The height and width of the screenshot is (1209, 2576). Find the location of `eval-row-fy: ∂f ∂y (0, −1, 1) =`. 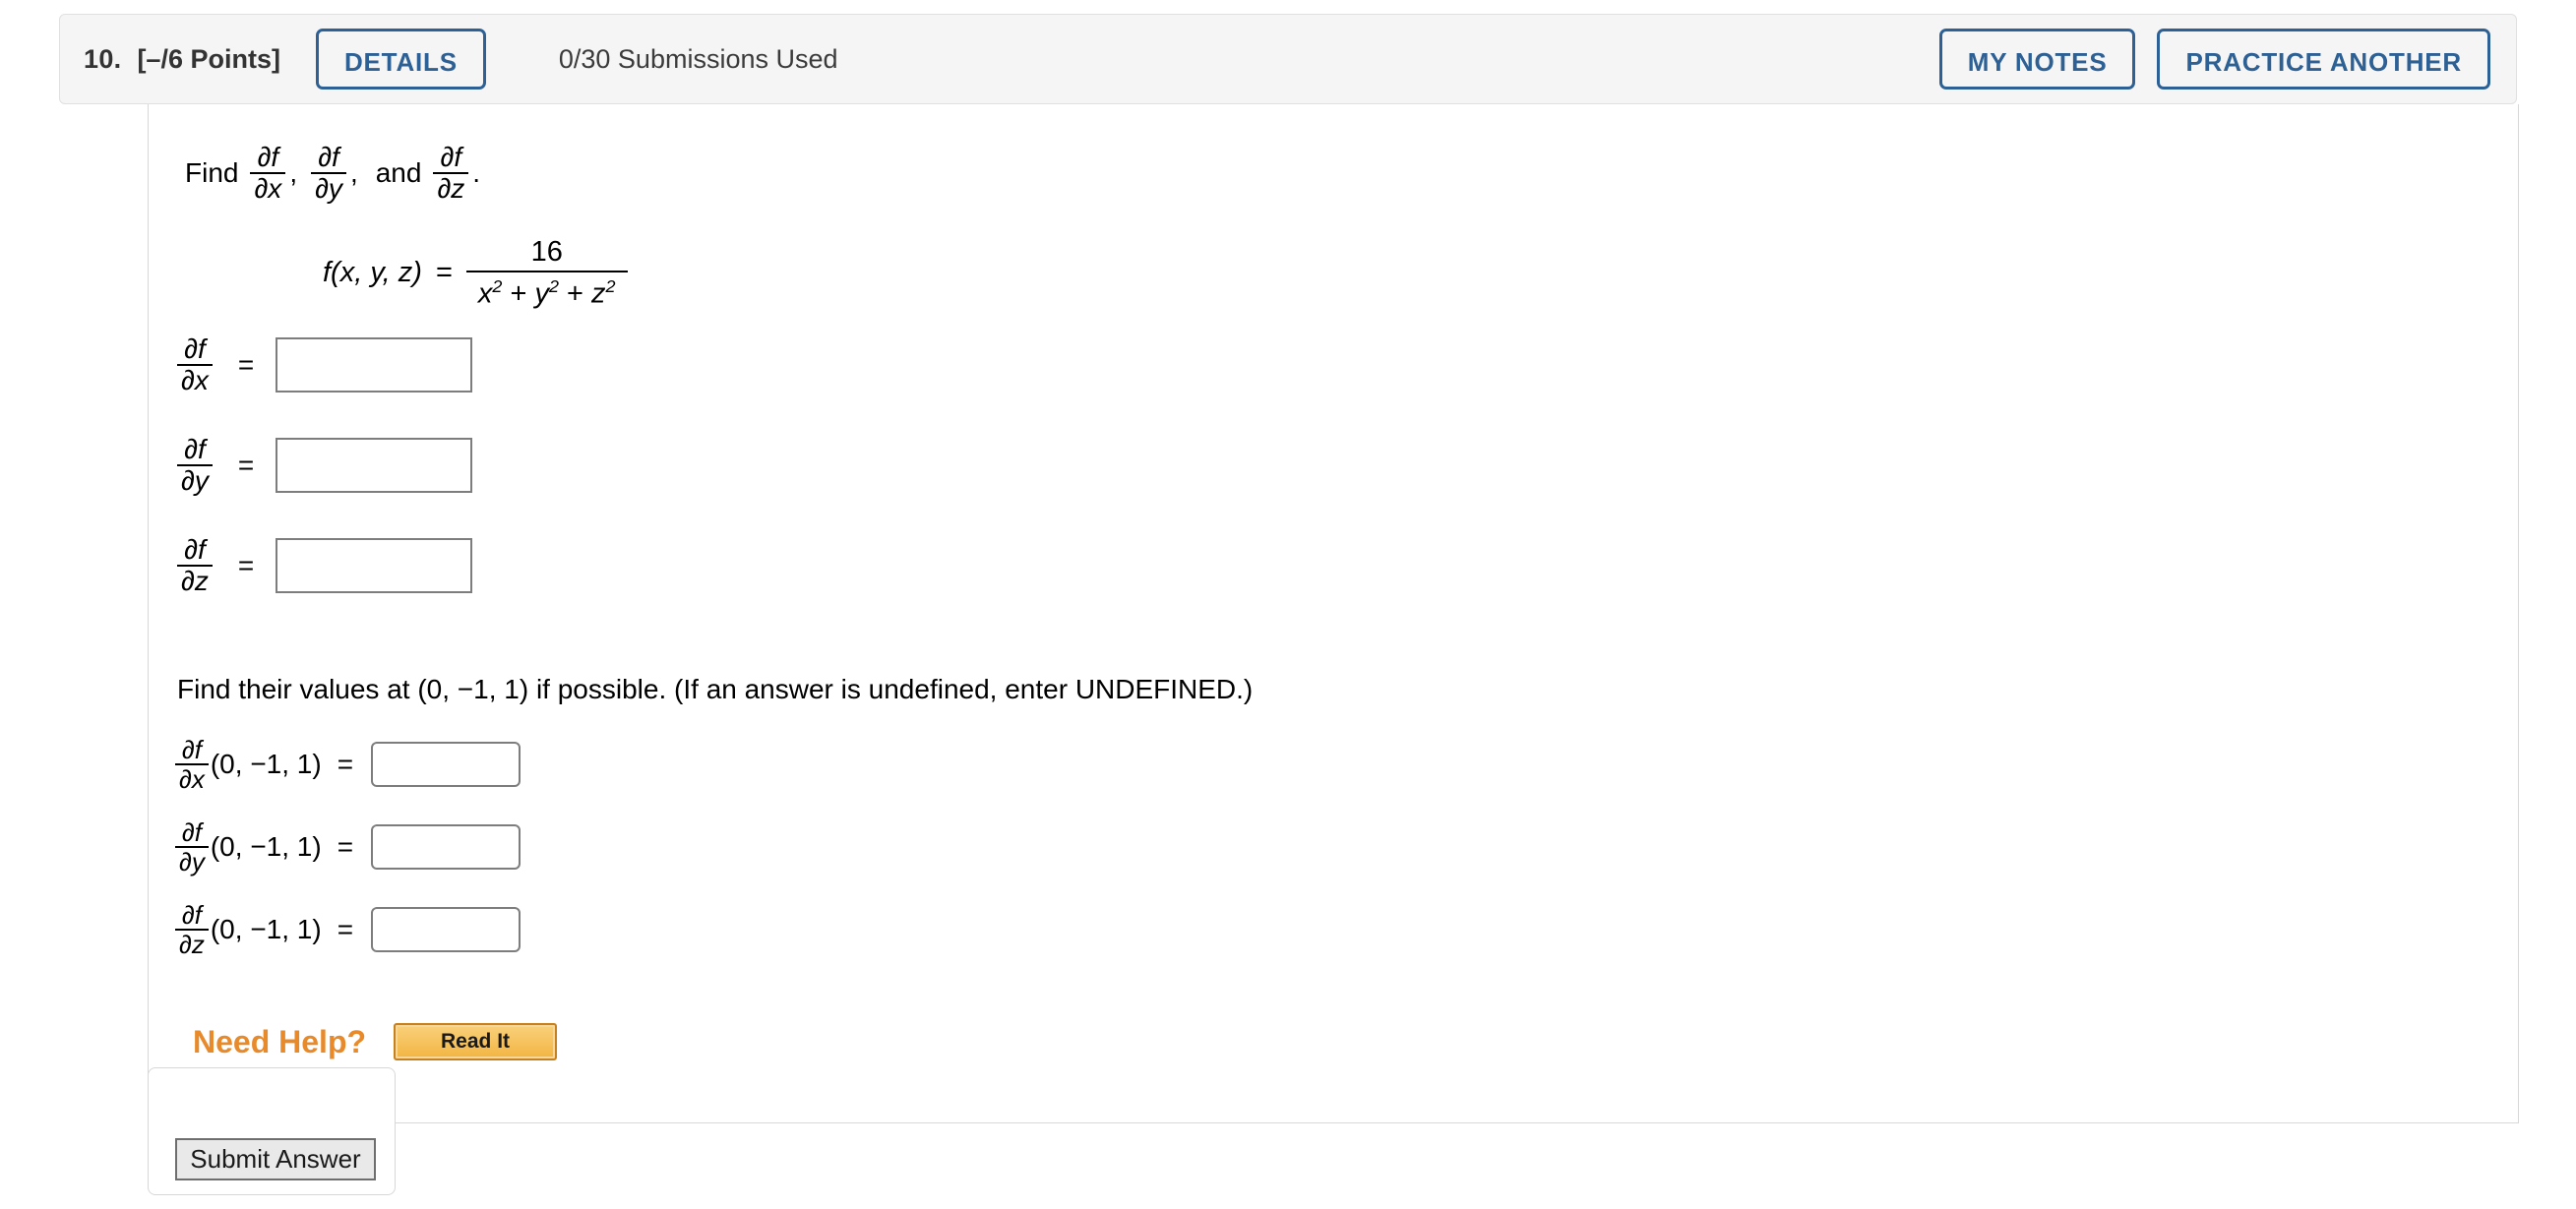

eval-row-fy: ∂f ∂y (0, −1, 1) = is located at coordinates (348, 847).